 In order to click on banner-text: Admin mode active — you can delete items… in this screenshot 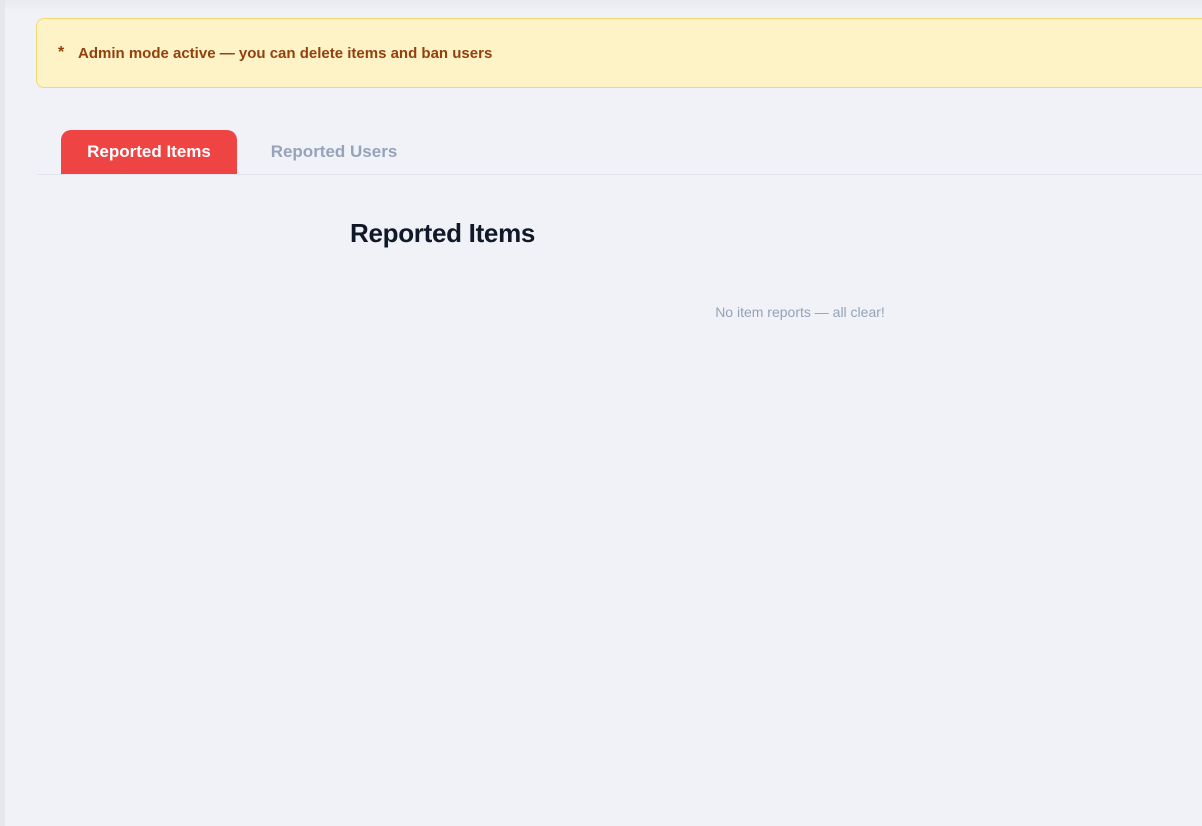, I will do `click(285, 53)`.